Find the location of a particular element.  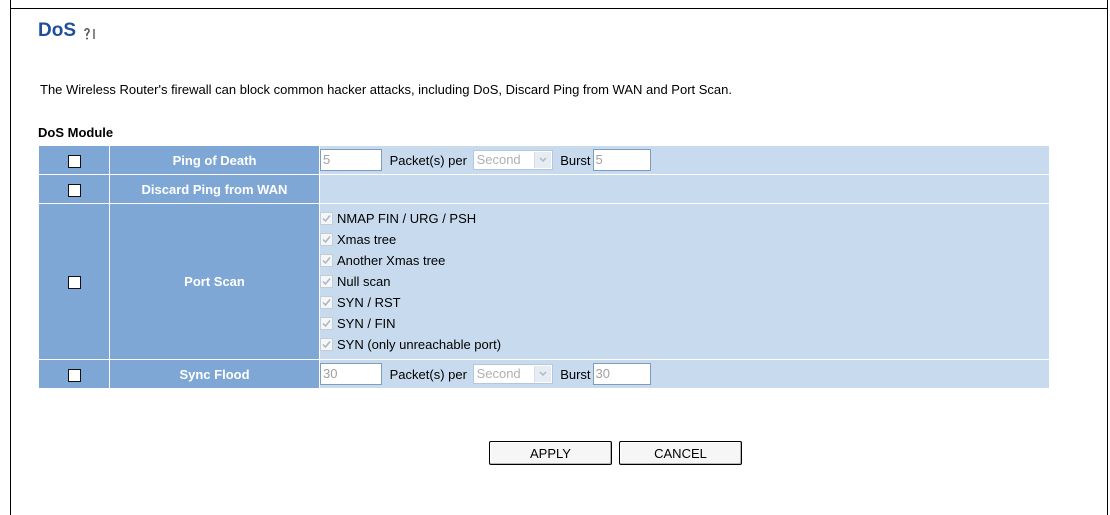

ping-of-death-label: Ping of Death is located at coordinates (214, 160).